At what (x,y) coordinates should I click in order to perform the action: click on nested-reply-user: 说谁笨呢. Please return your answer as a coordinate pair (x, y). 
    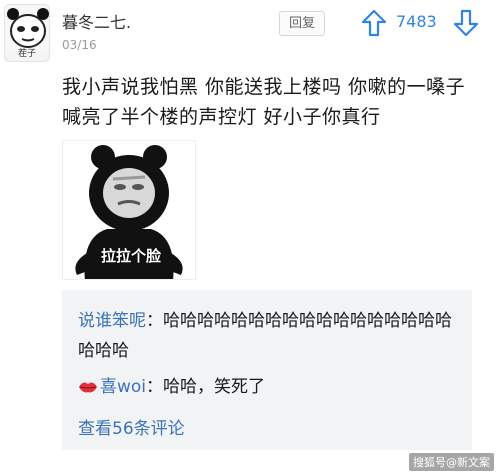
    Looking at the image, I should click on (112, 321).